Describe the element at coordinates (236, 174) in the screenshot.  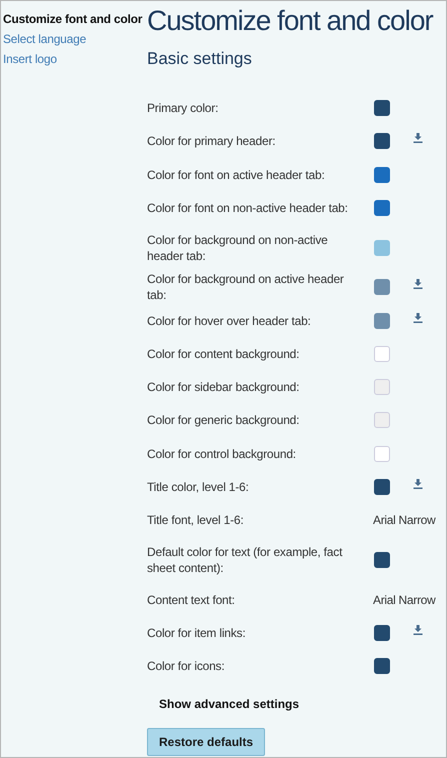
I see `setting-label: Color for font on active header tab:` at that location.